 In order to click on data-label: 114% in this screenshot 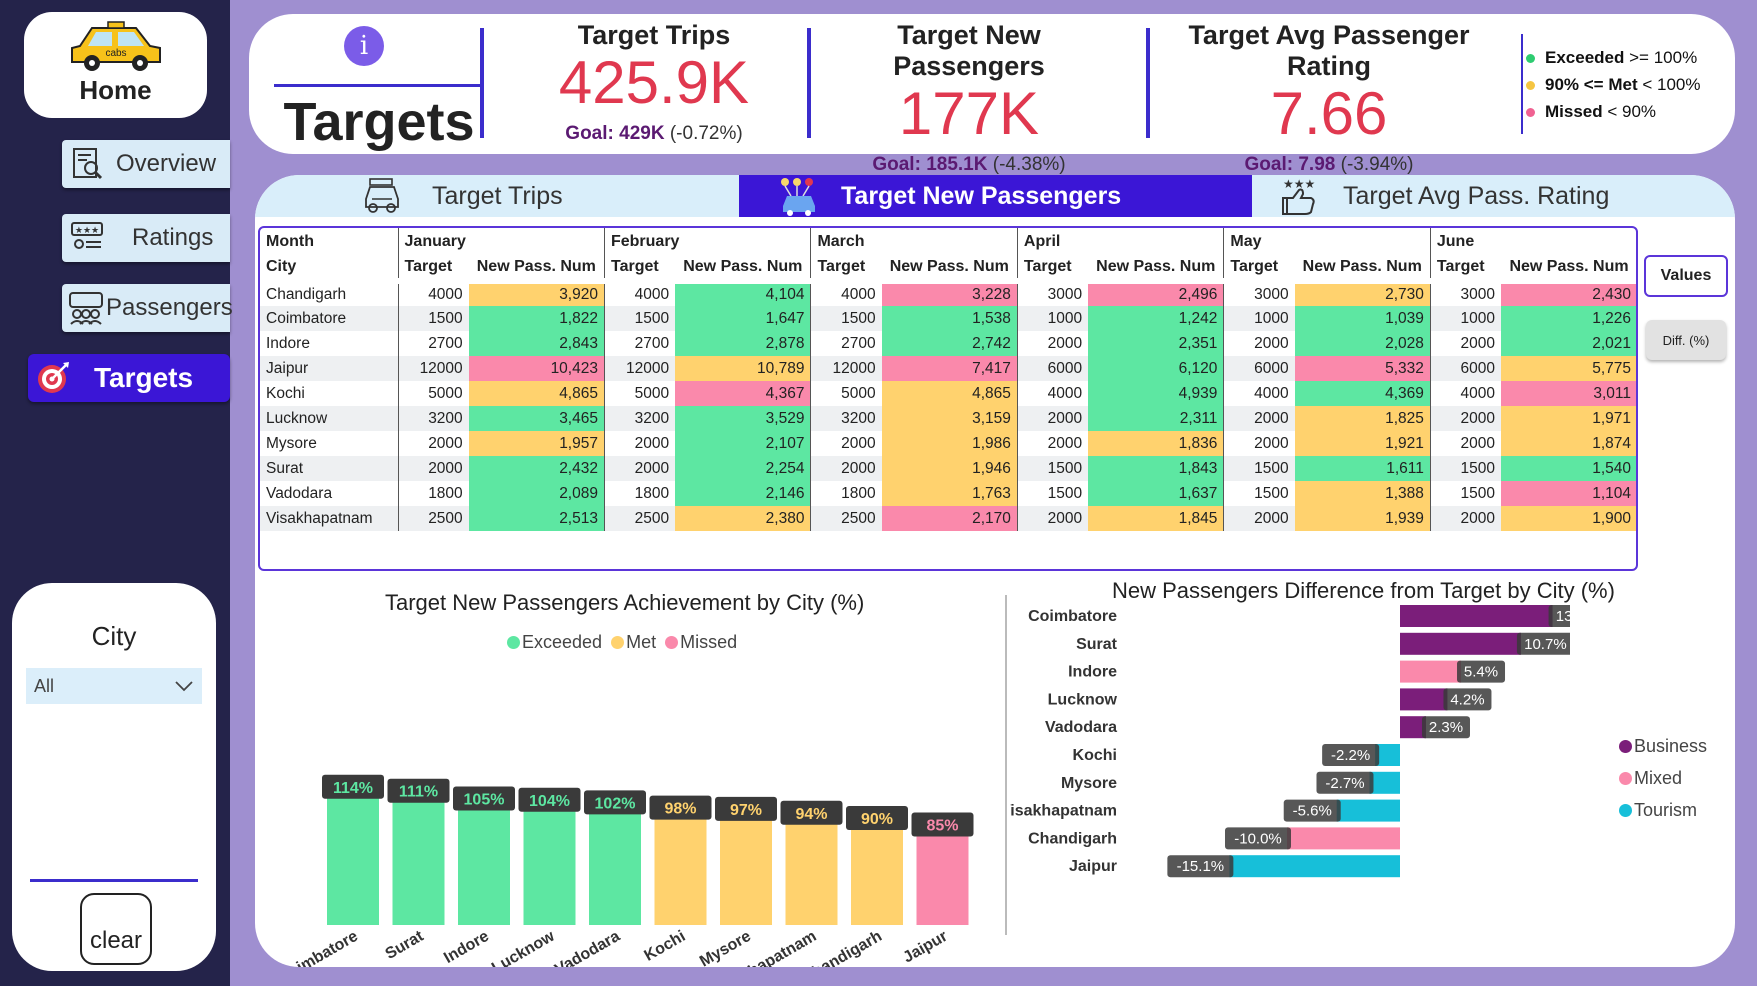, I will do `click(353, 788)`.